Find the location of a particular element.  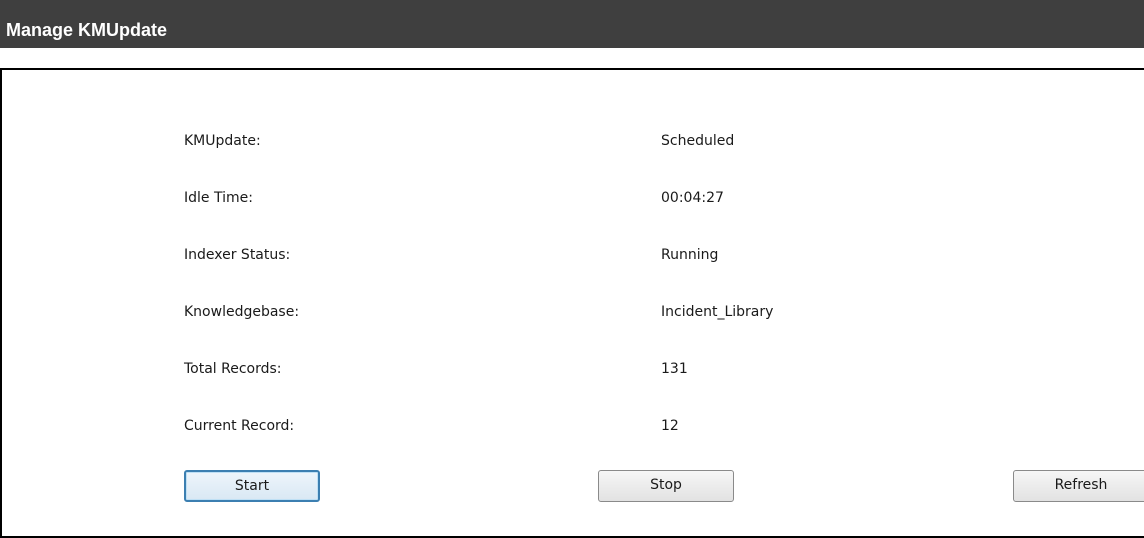

field-label-knowledgebase: Knowledgebase: is located at coordinates (242, 312).